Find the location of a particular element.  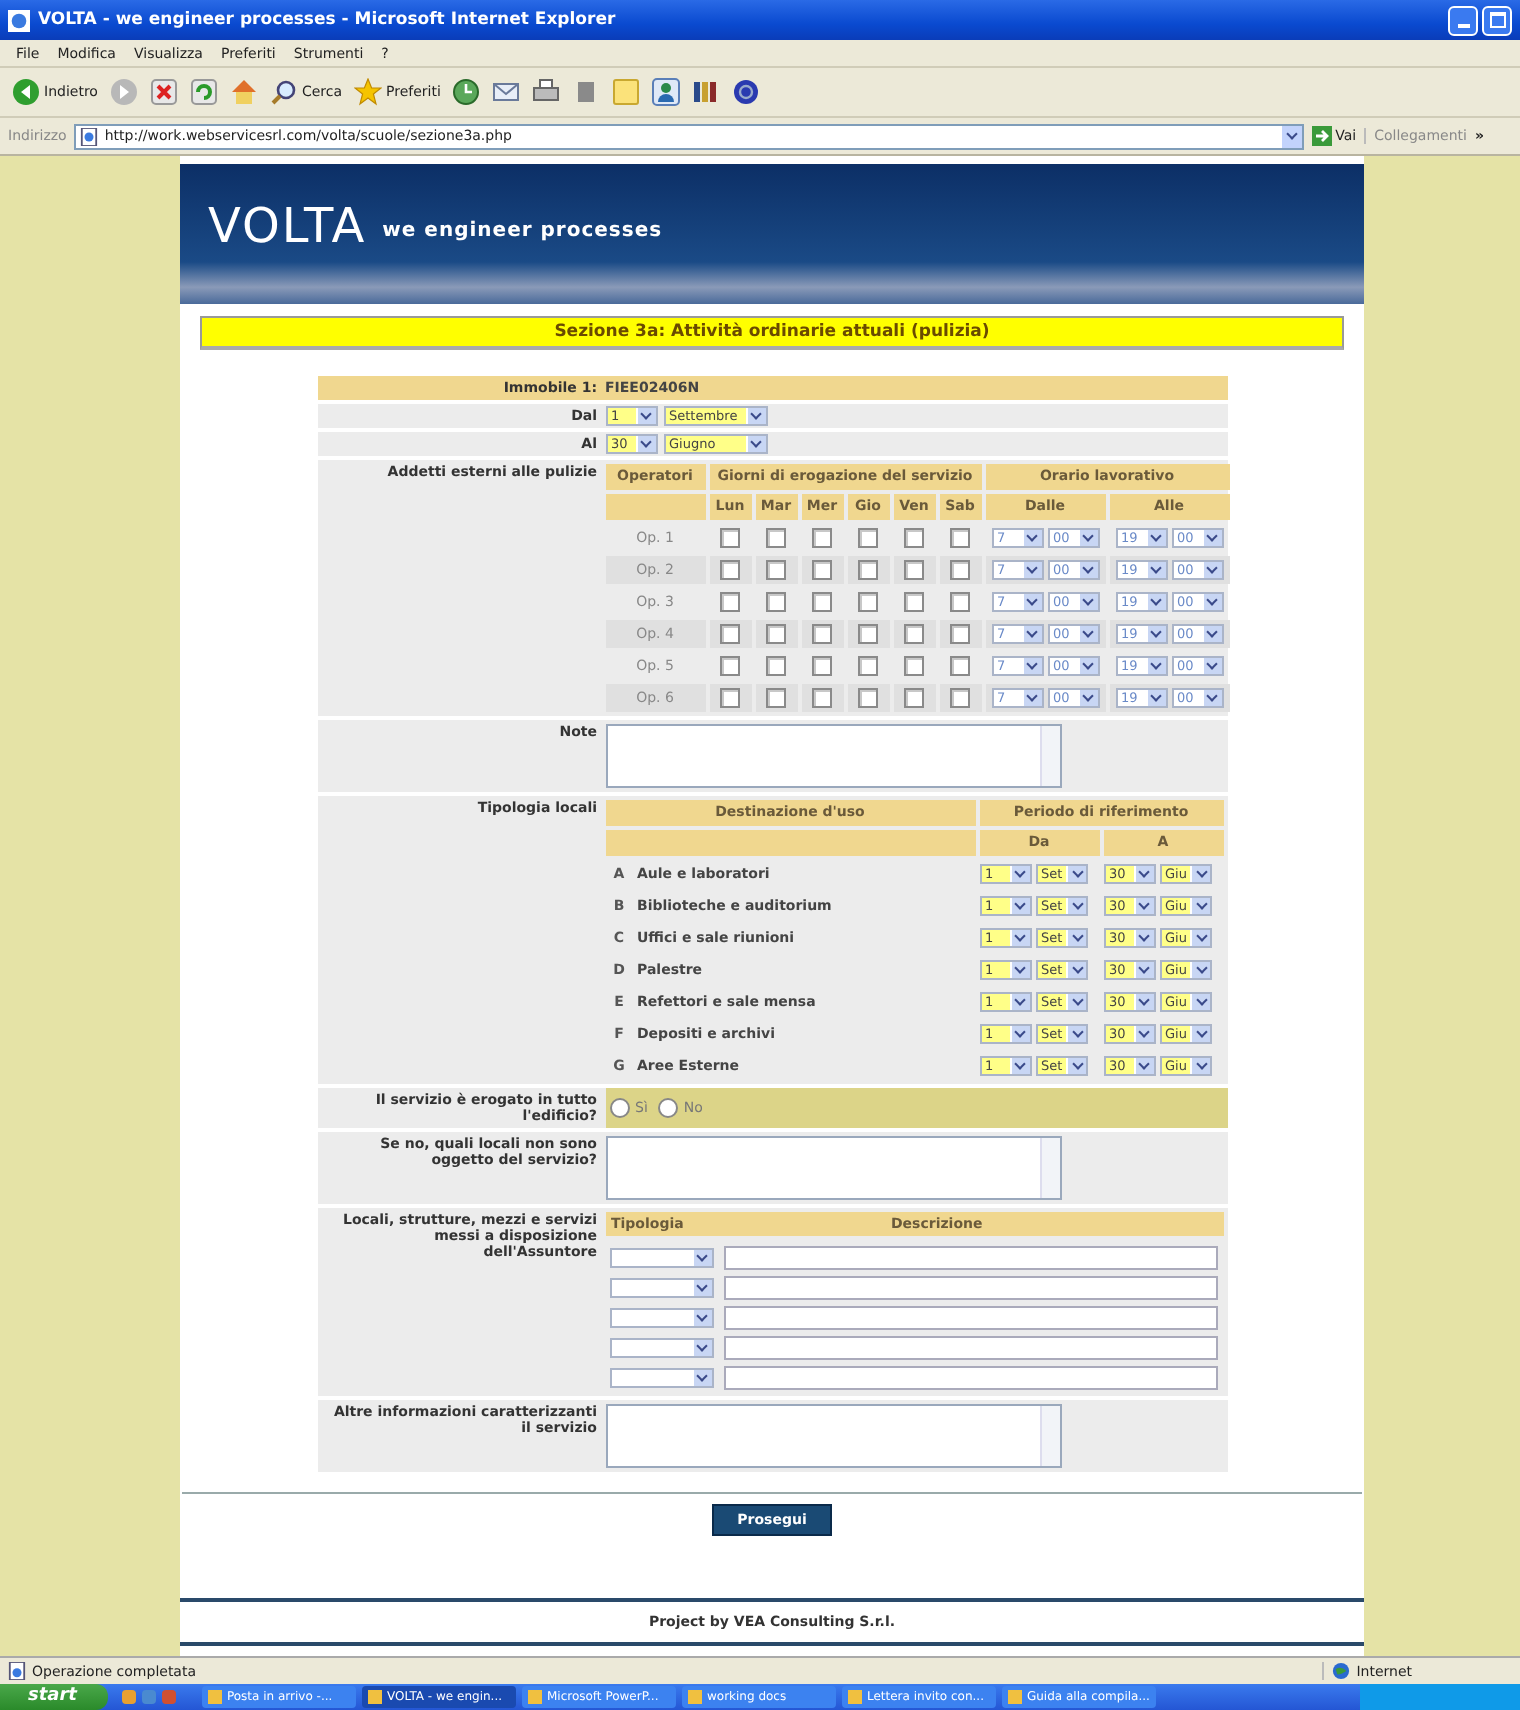

brand-name: VOLTA is located at coordinates (287, 226).